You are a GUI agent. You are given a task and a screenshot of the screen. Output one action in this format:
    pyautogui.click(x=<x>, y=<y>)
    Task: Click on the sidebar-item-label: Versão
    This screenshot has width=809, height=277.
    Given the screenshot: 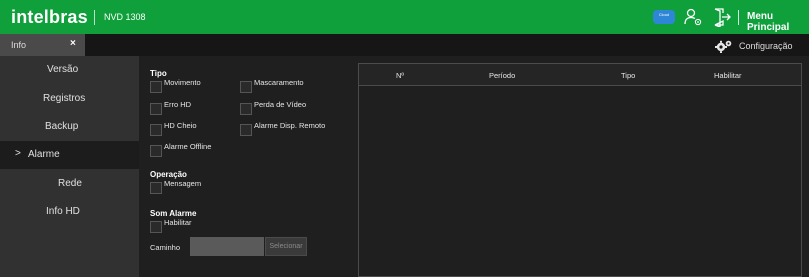 What is the action you would take?
    pyautogui.click(x=63, y=69)
    